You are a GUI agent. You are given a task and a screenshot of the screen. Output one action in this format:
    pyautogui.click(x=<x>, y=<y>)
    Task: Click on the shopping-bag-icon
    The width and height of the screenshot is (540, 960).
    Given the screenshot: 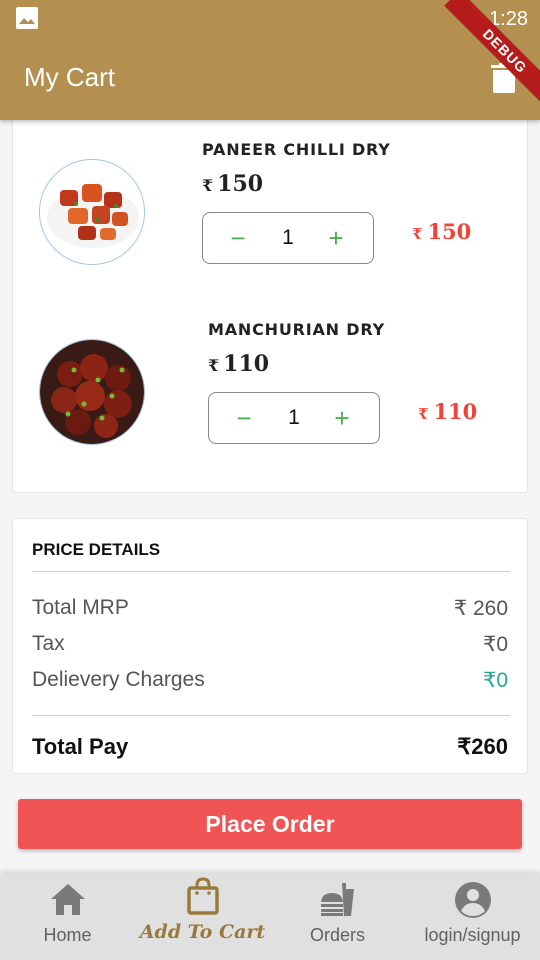 What is the action you would take?
    pyautogui.click(x=202, y=896)
    